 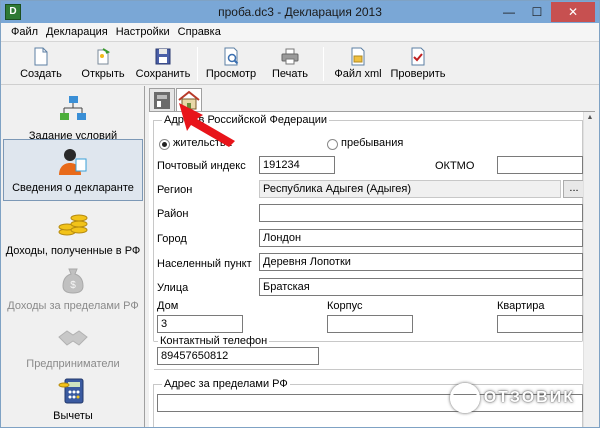 I want to click on new-document-icon, so click(x=41, y=56).